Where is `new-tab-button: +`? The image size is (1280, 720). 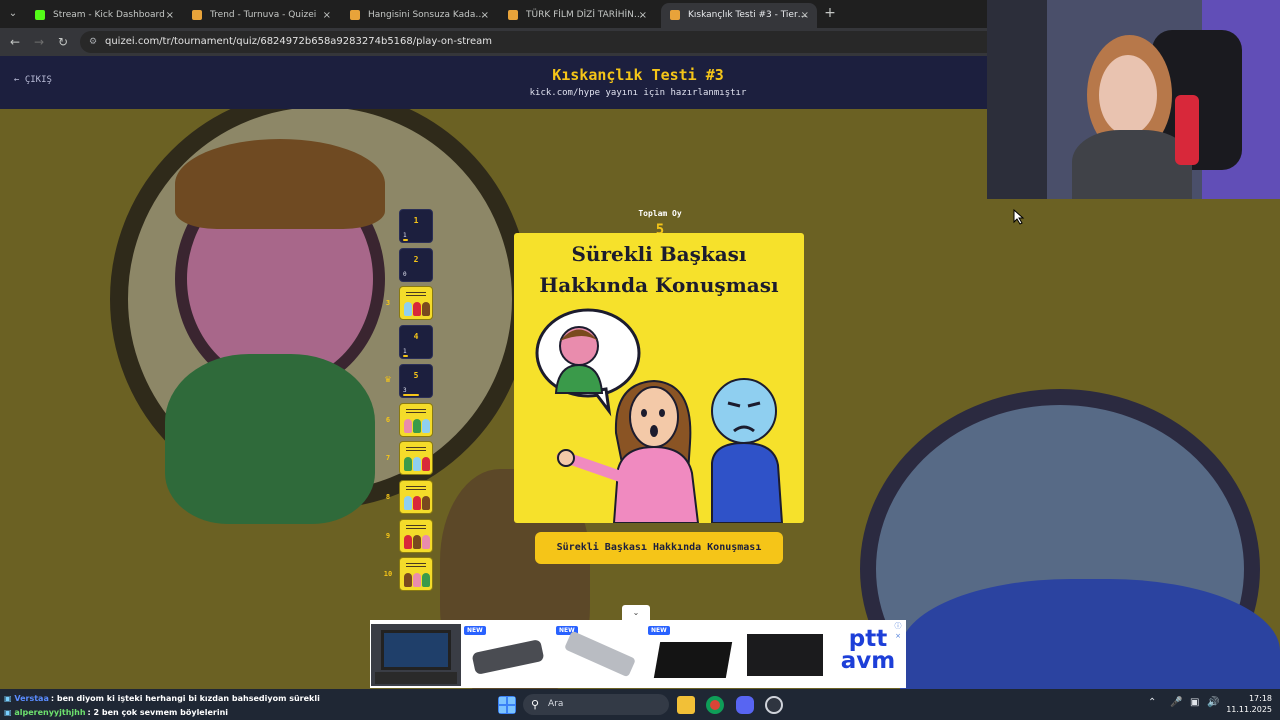 new-tab-button: + is located at coordinates (830, 13).